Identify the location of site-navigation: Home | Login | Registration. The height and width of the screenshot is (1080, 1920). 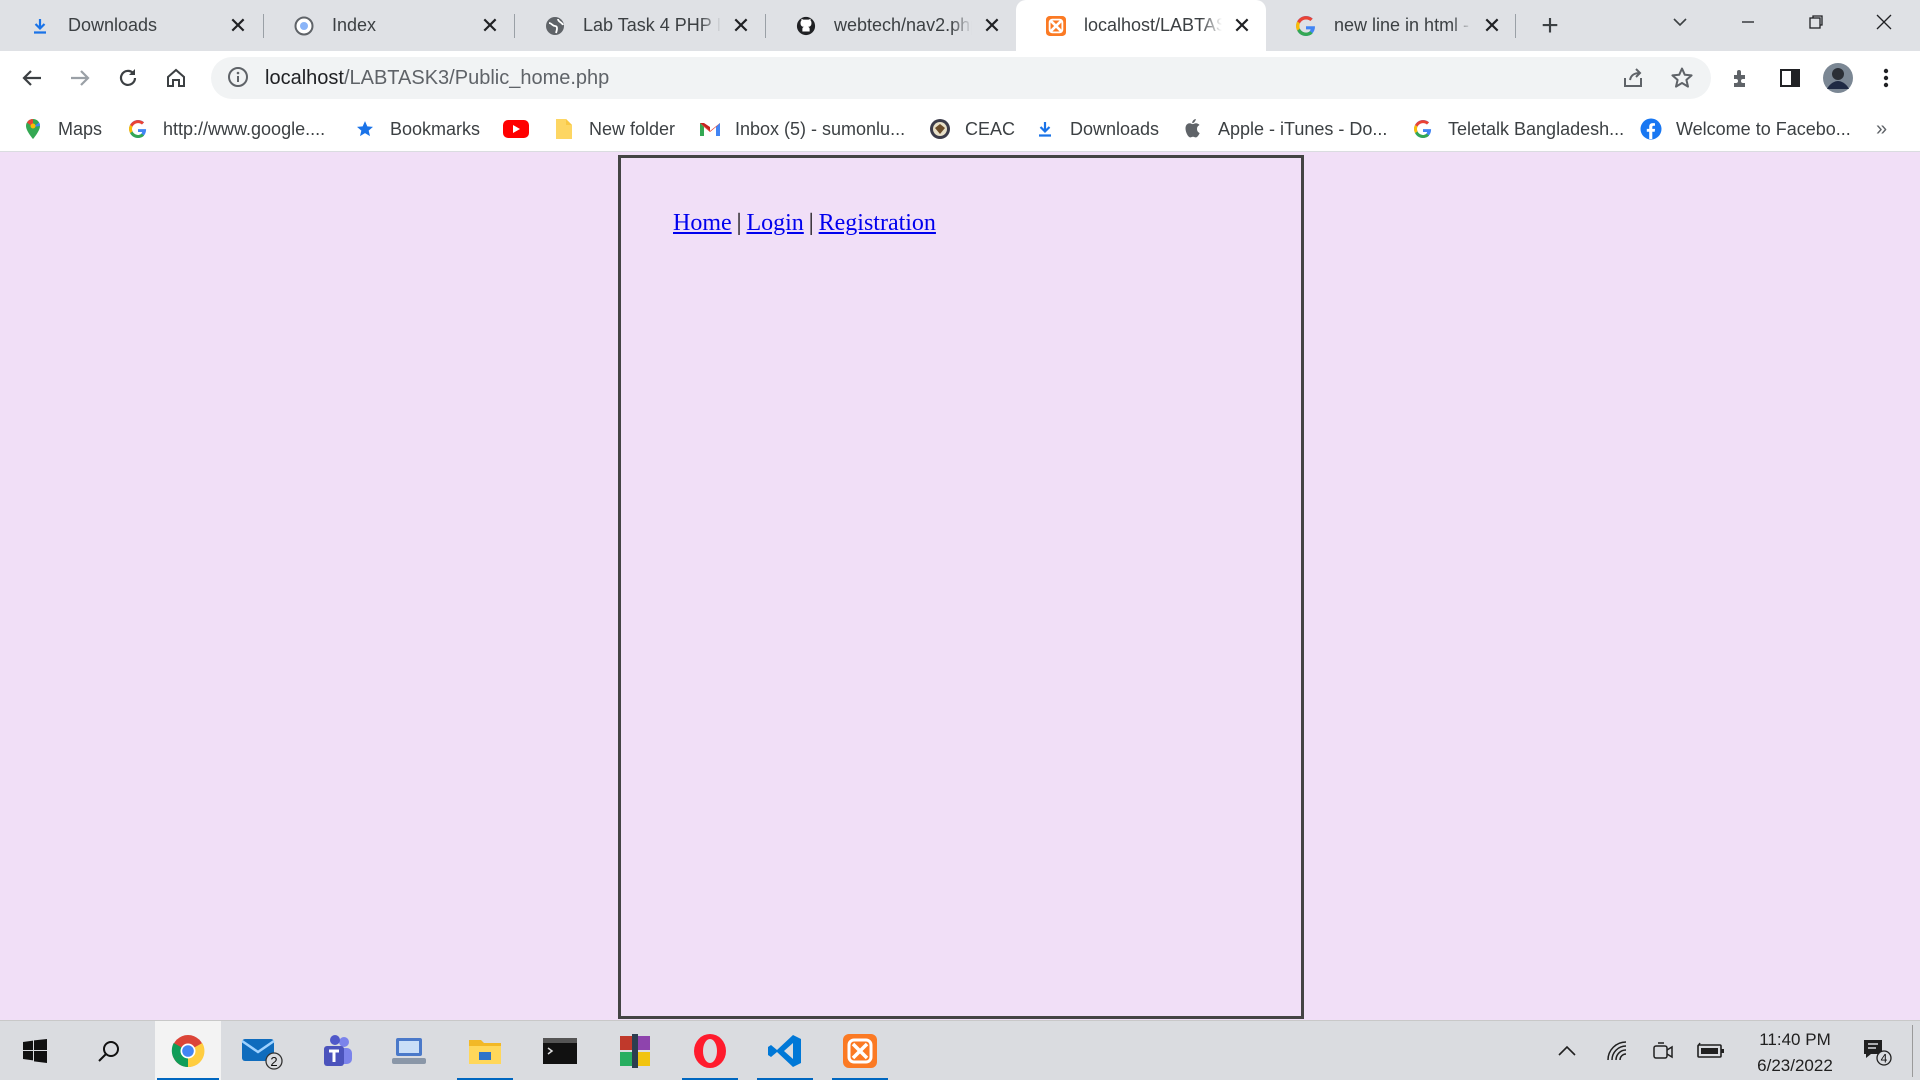
(804, 223).